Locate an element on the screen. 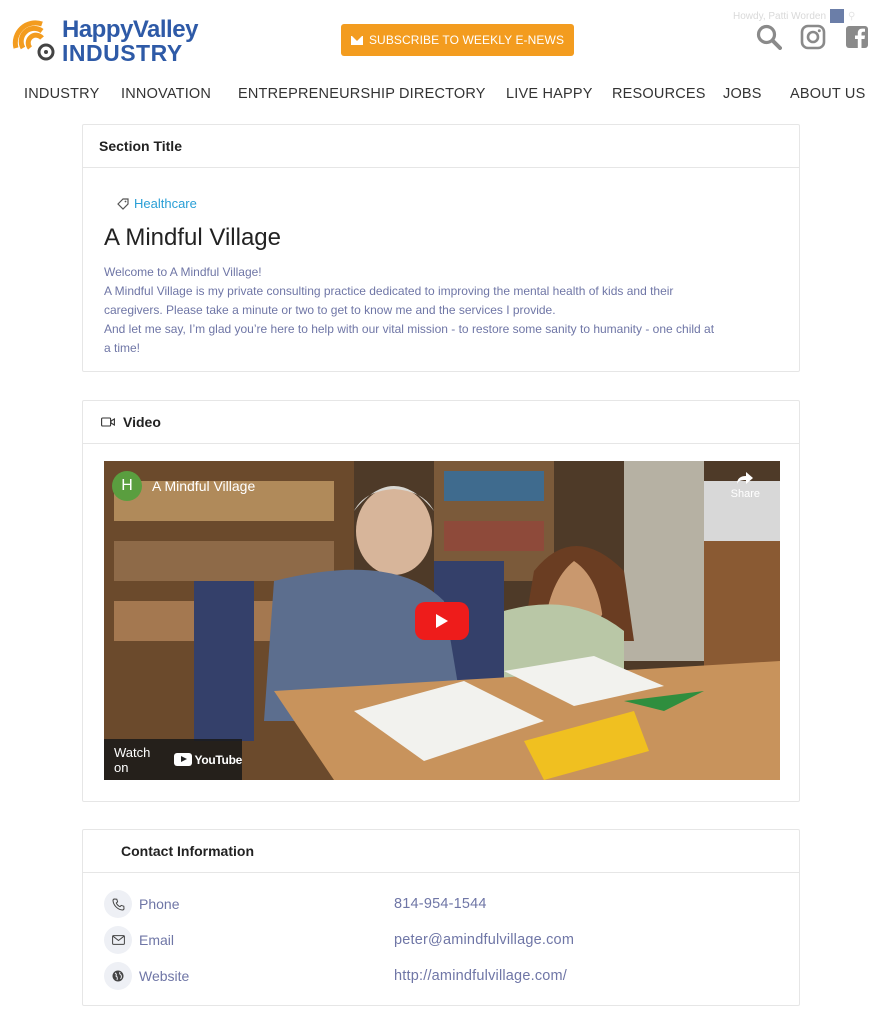  nav-item-jobs: JOBS is located at coordinates (742, 94).